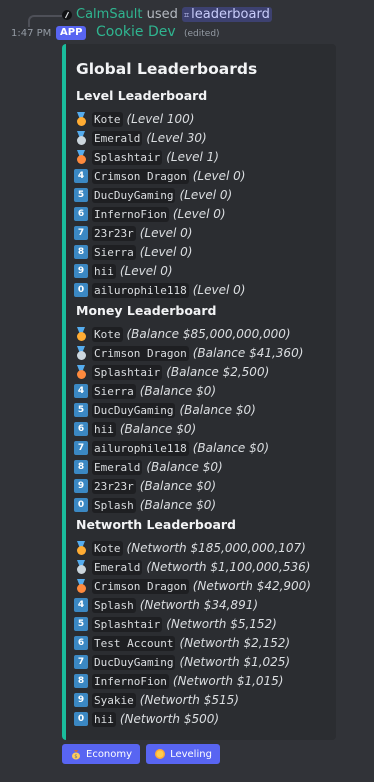 This screenshot has height=782, width=374. I want to click on reply-command: ⌗ leaderboard, so click(227, 14).